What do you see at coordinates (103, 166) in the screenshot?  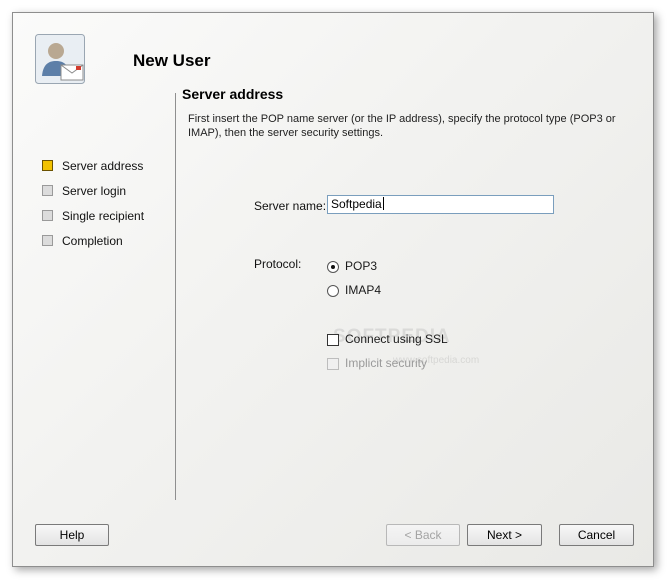 I see `step-label: Server address` at bounding box center [103, 166].